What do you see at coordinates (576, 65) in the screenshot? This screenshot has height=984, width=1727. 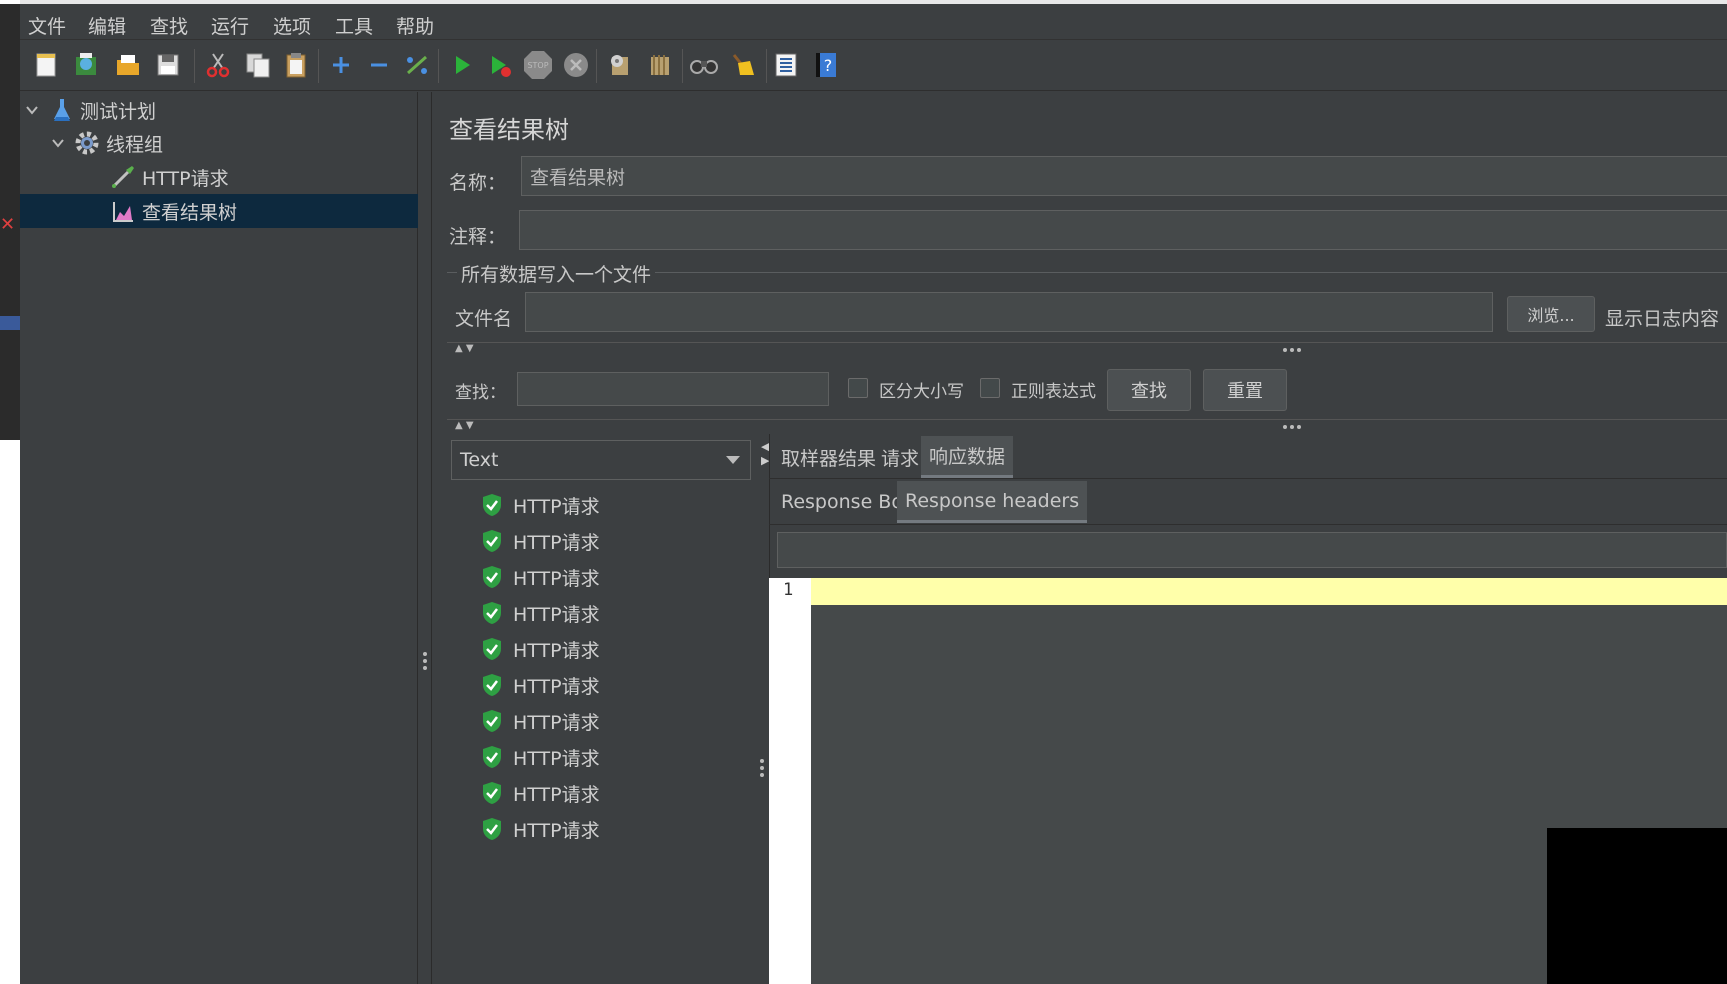 I see `shutdown-icon` at bounding box center [576, 65].